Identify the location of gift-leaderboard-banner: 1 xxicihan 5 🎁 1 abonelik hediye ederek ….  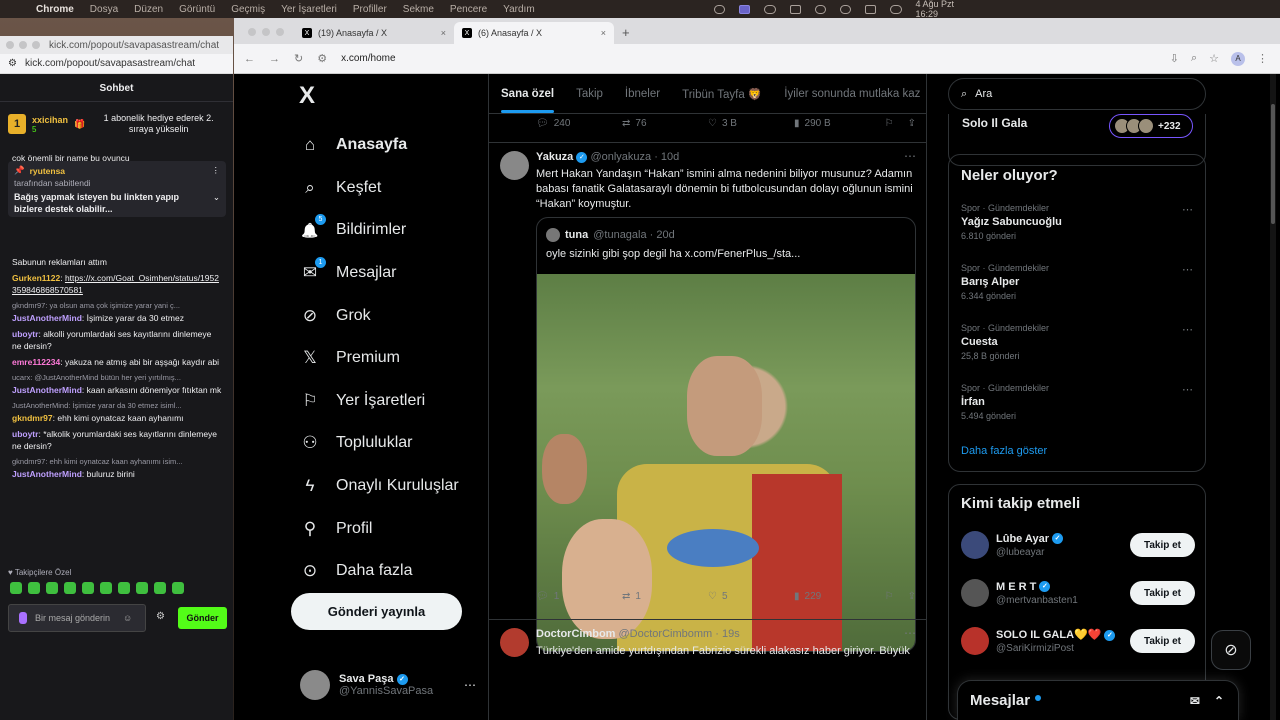
(117, 124).